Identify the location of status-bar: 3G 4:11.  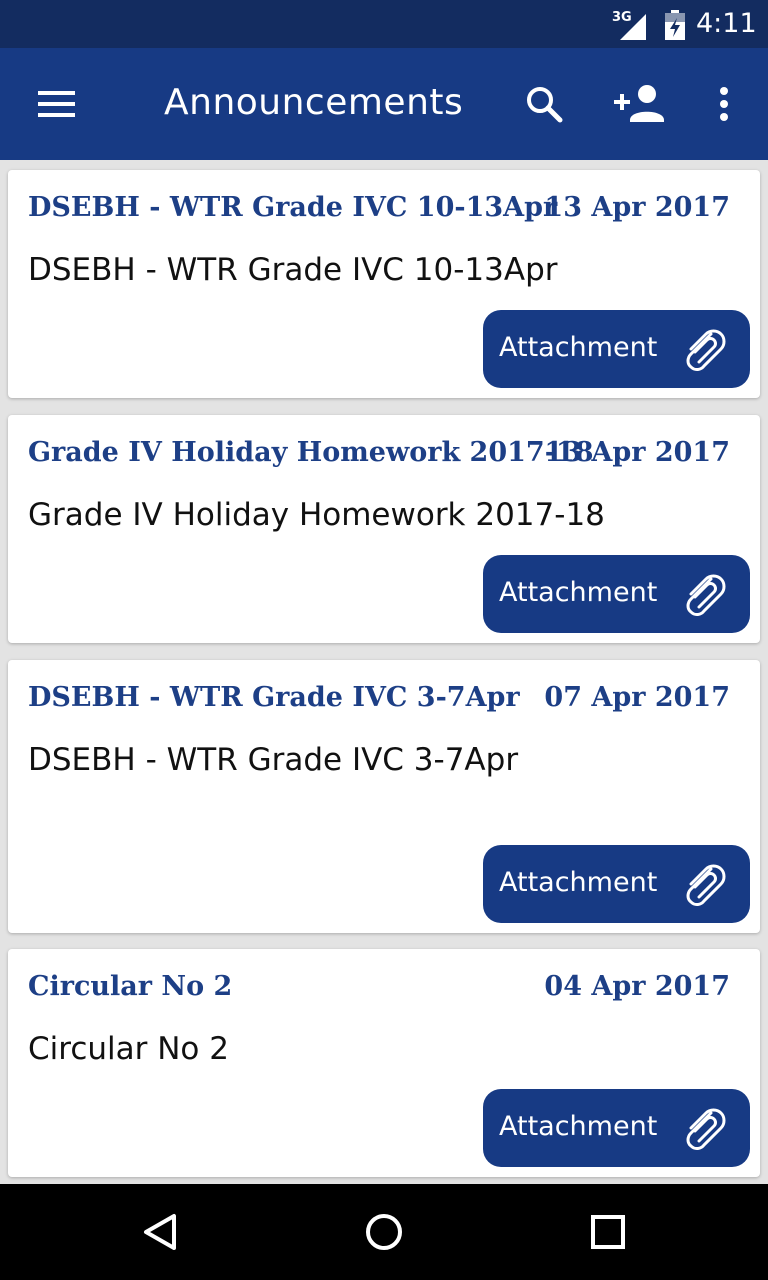
(384, 24).